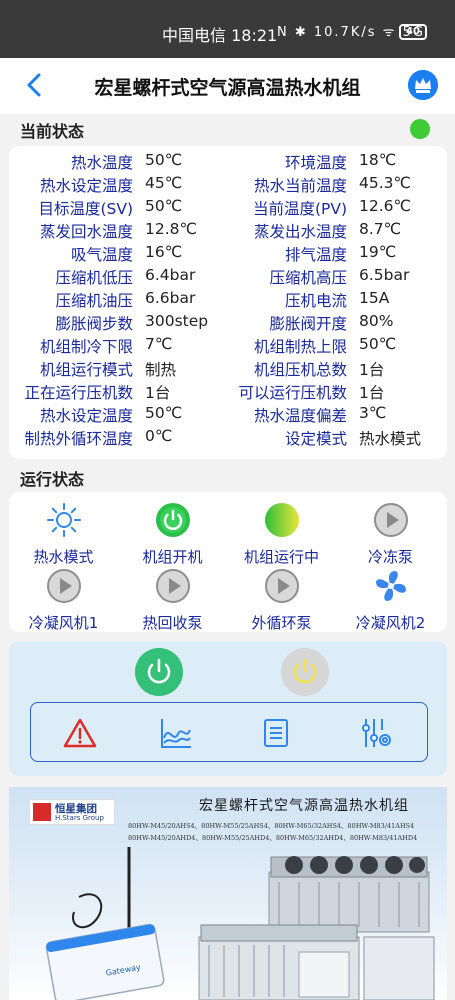 The width and height of the screenshot is (455, 1000). I want to click on power-on-icon, so click(172, 520).